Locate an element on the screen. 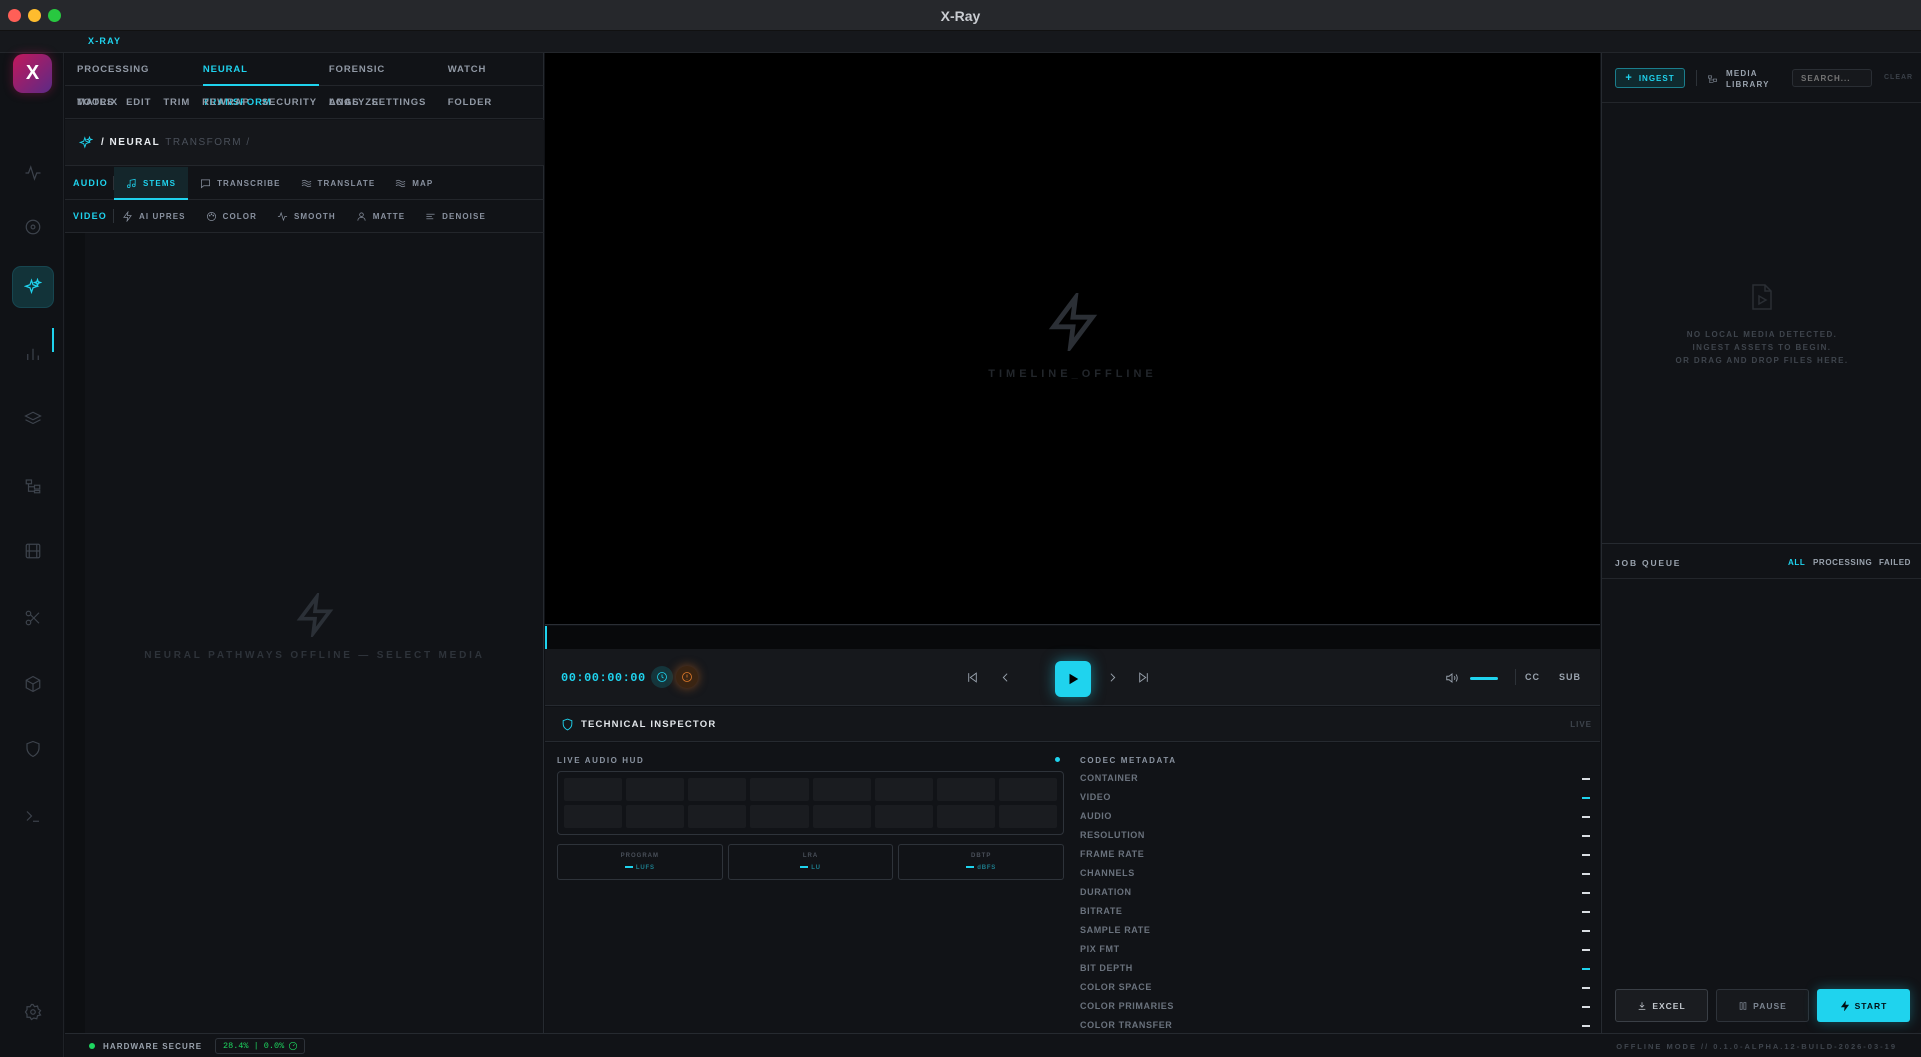 The image size is (1921, 1057). meter-unit: LUFS is located at coordinates (640, 868).